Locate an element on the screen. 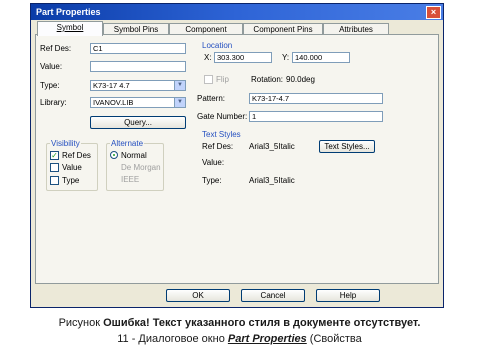 The width and height of the screenshot is (479, 351). cancel-button: Cancel is located at coordinates (273, 295).